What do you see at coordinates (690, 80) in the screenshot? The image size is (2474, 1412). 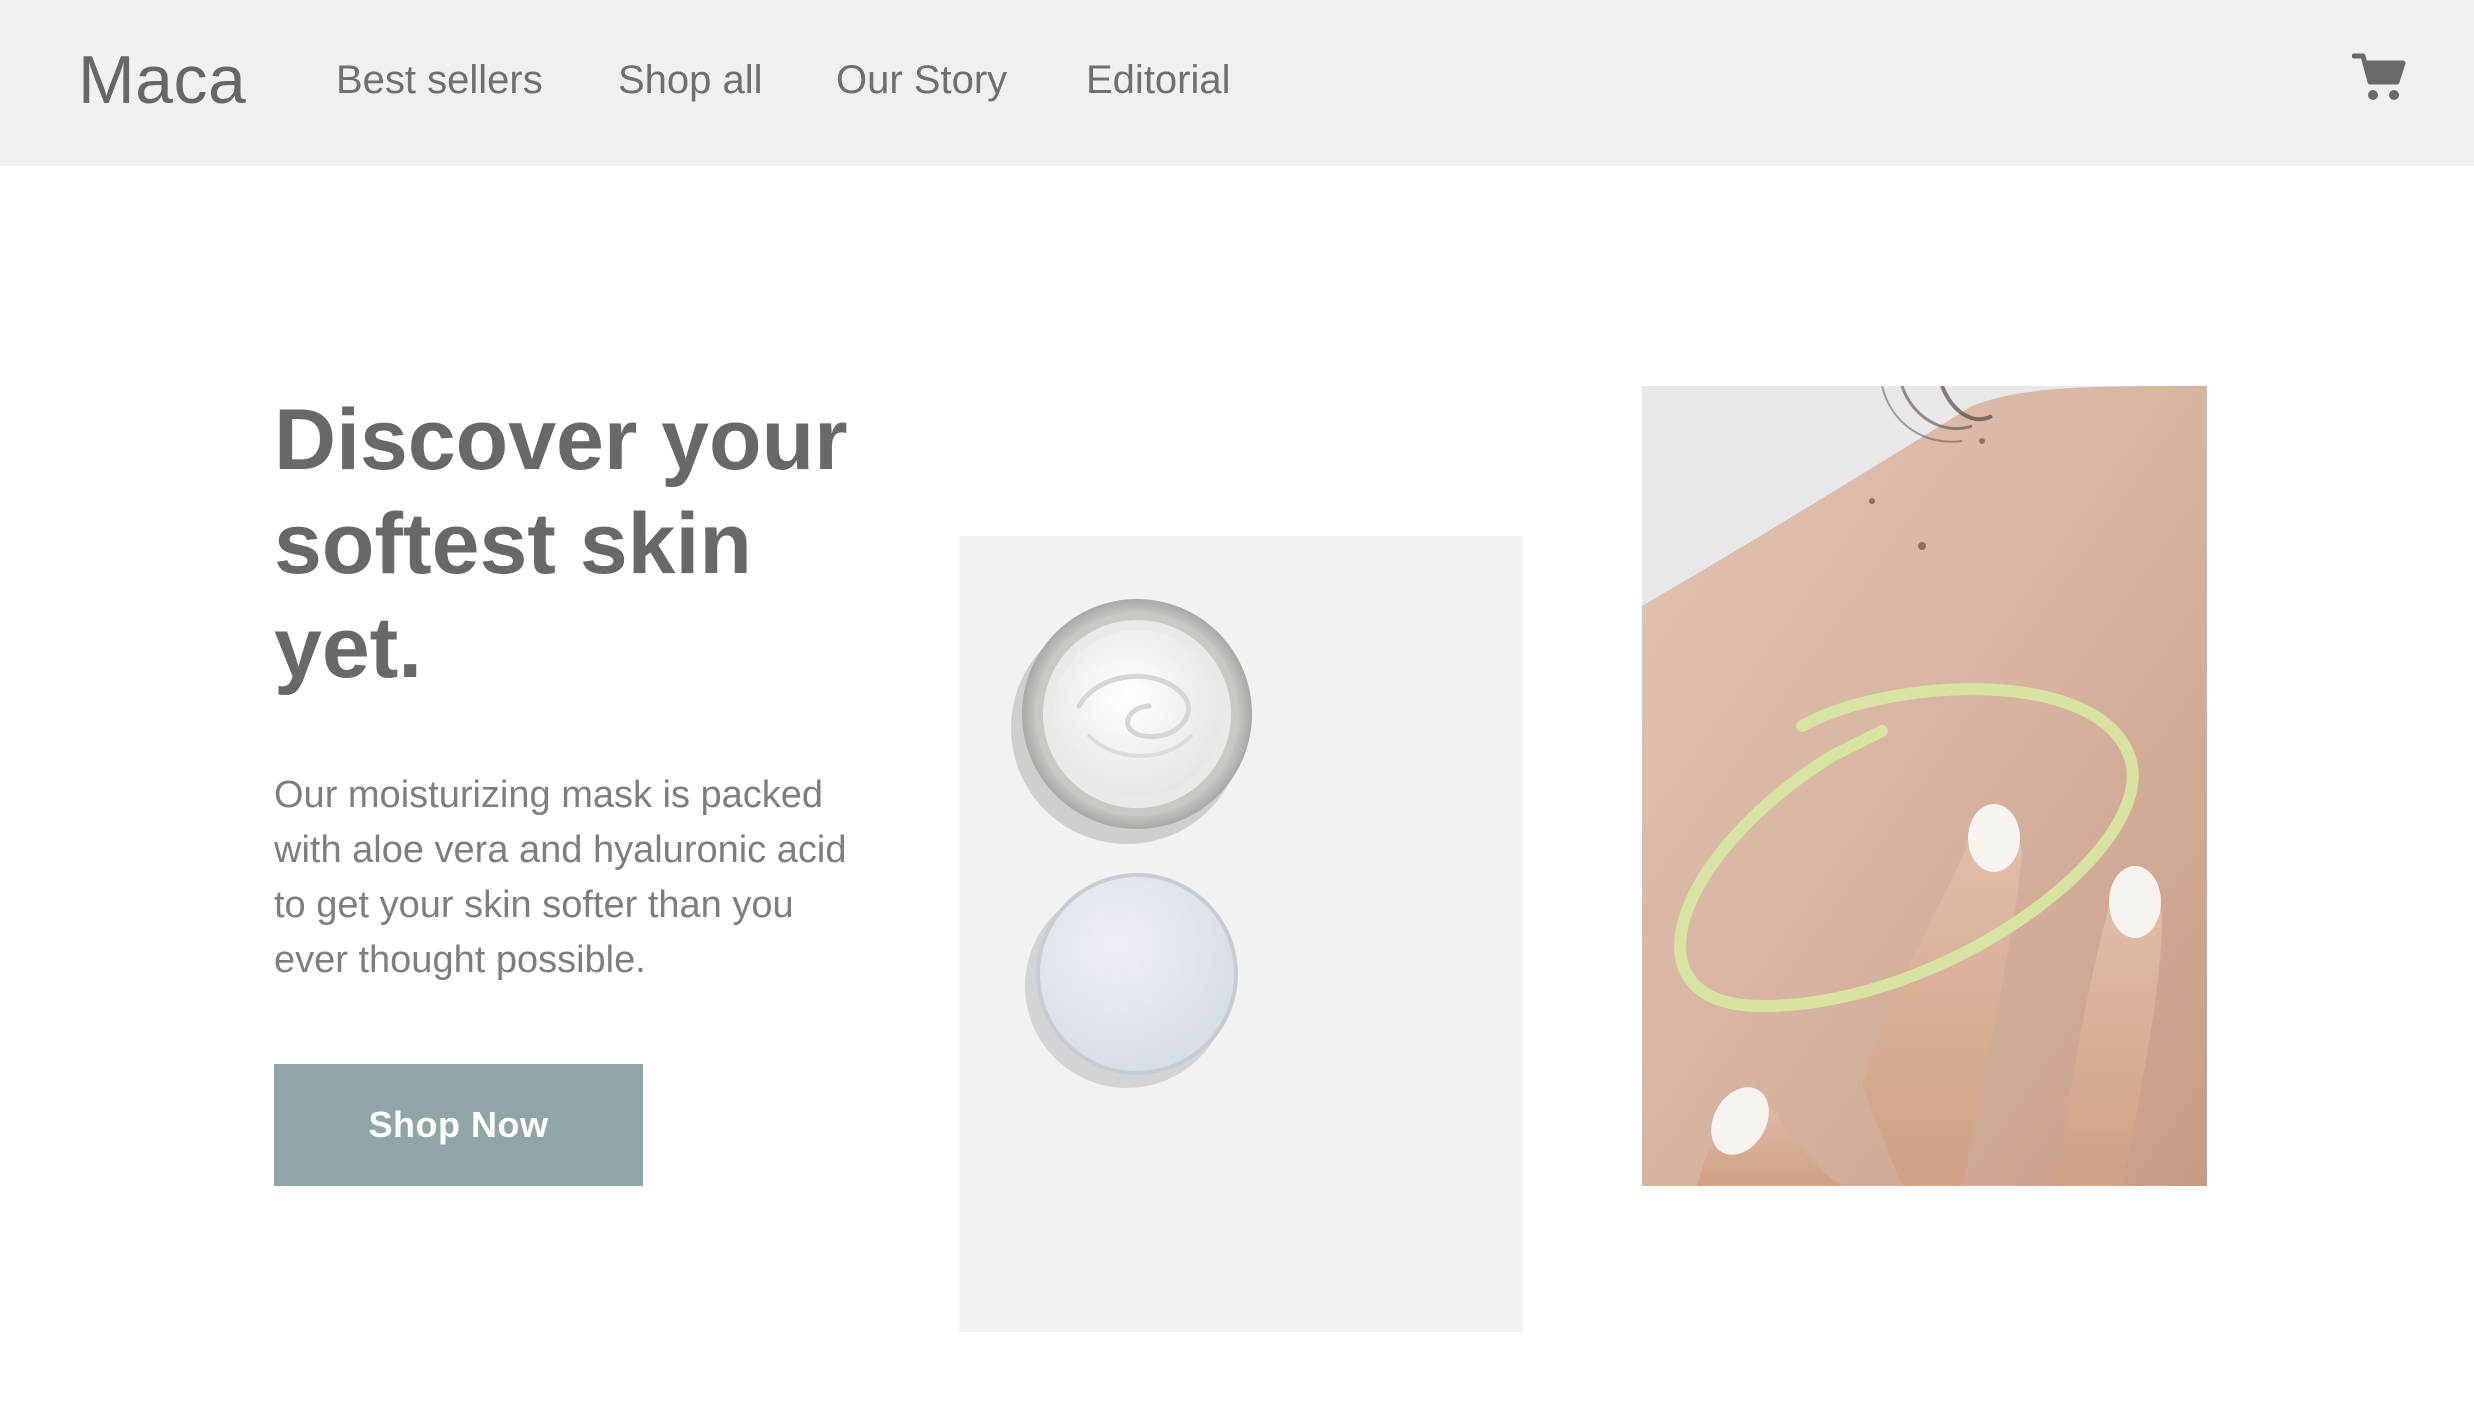 I see `nav-link-shop-all: Shop all` at bounding box center [690, 80].